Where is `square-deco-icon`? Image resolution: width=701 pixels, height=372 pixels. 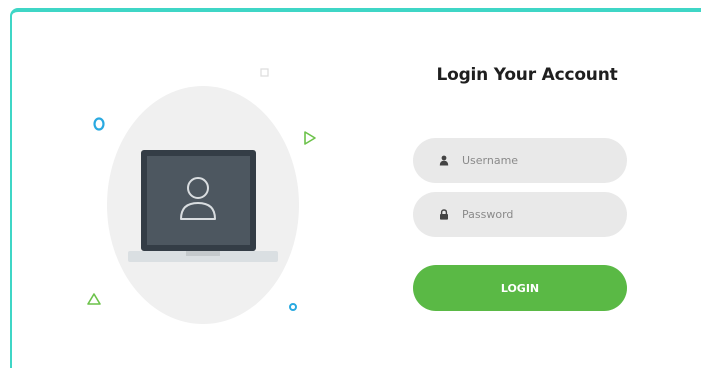
square-deco-icon is located at coordinates (264, 72).